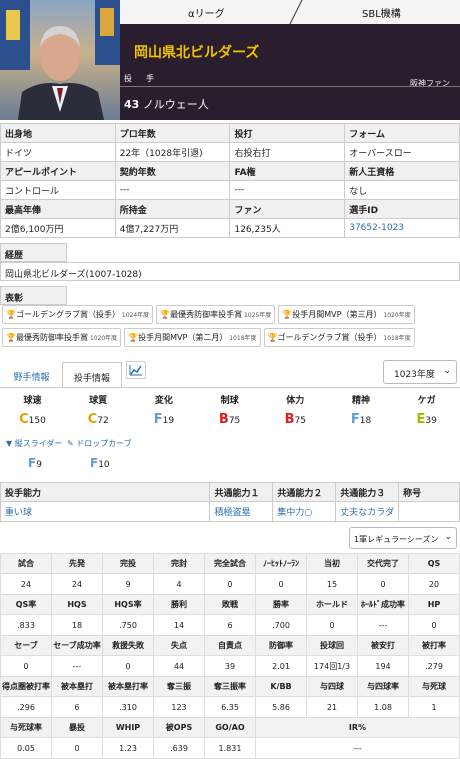 The height and width of the screenshot is (759, 460). I want to click on divider, so click(290, 86).